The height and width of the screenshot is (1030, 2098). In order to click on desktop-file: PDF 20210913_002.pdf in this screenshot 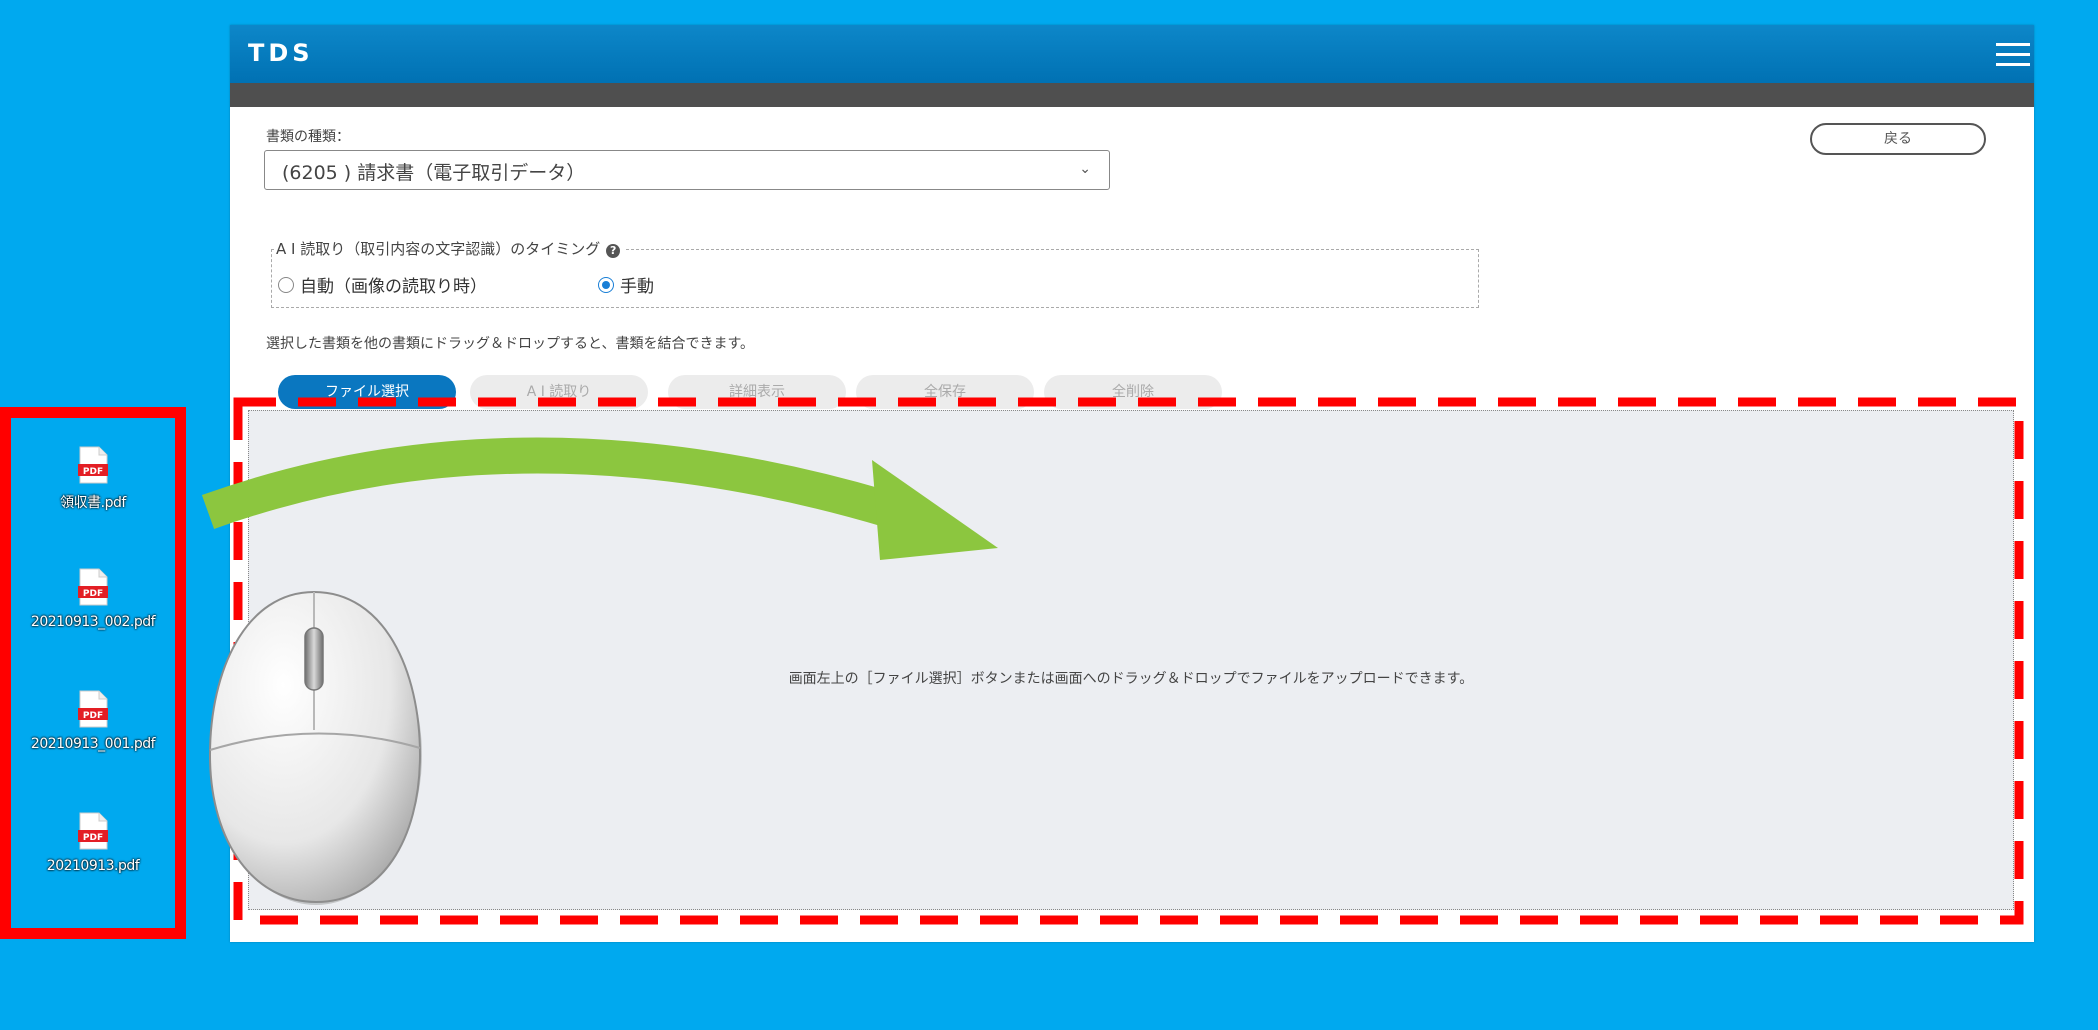, I will do `click(93, 599)`.